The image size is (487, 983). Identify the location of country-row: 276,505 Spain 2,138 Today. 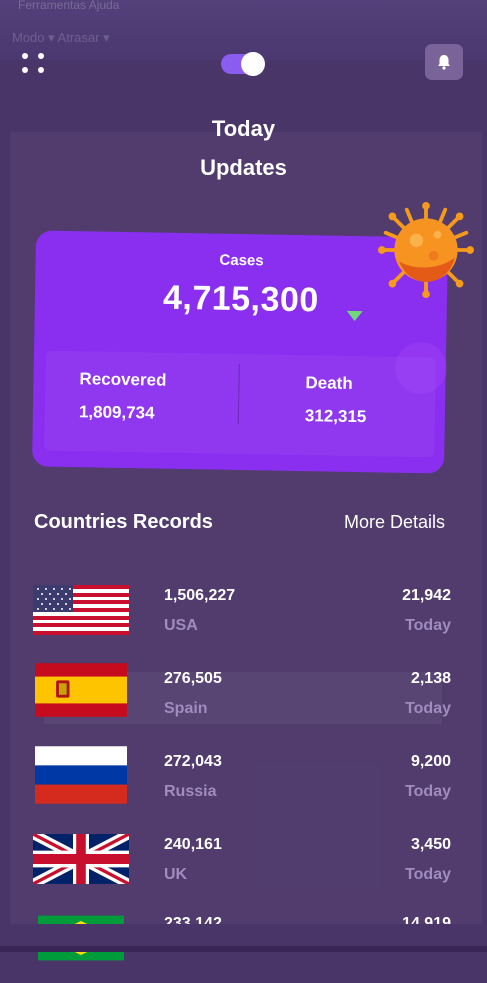
(243, 700).